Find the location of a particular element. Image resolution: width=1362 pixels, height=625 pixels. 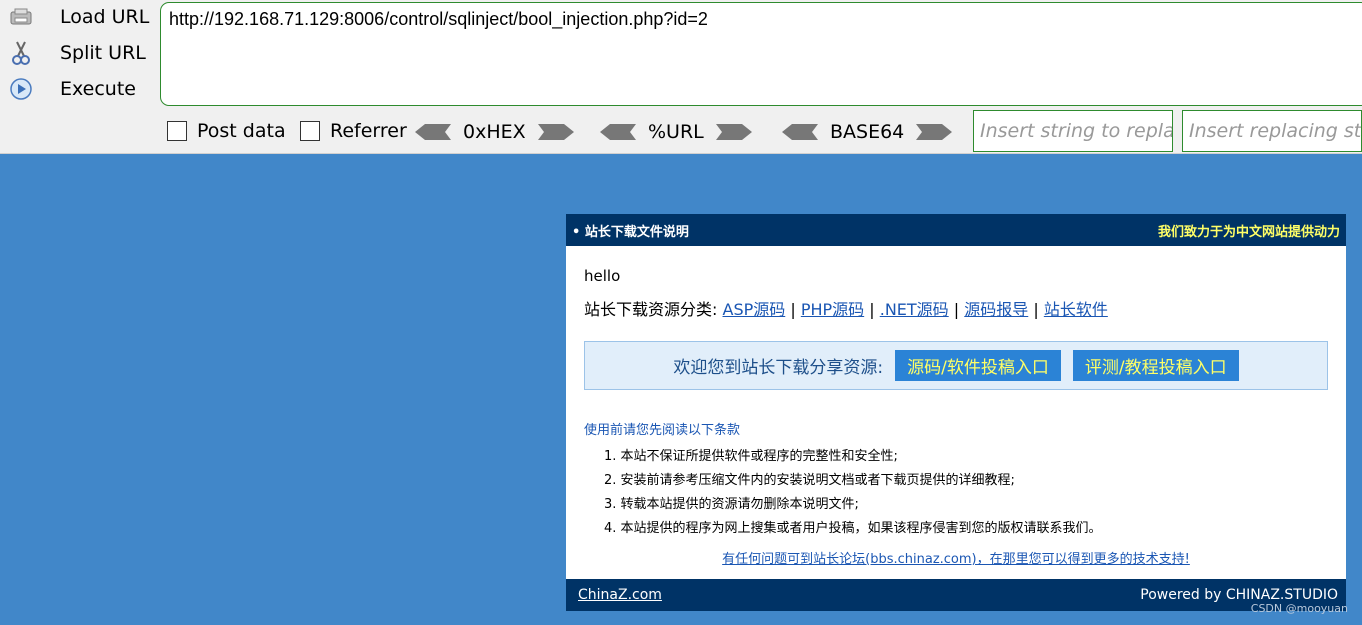

post-data-checkbox: Post data is located at coordinates (226, 131).